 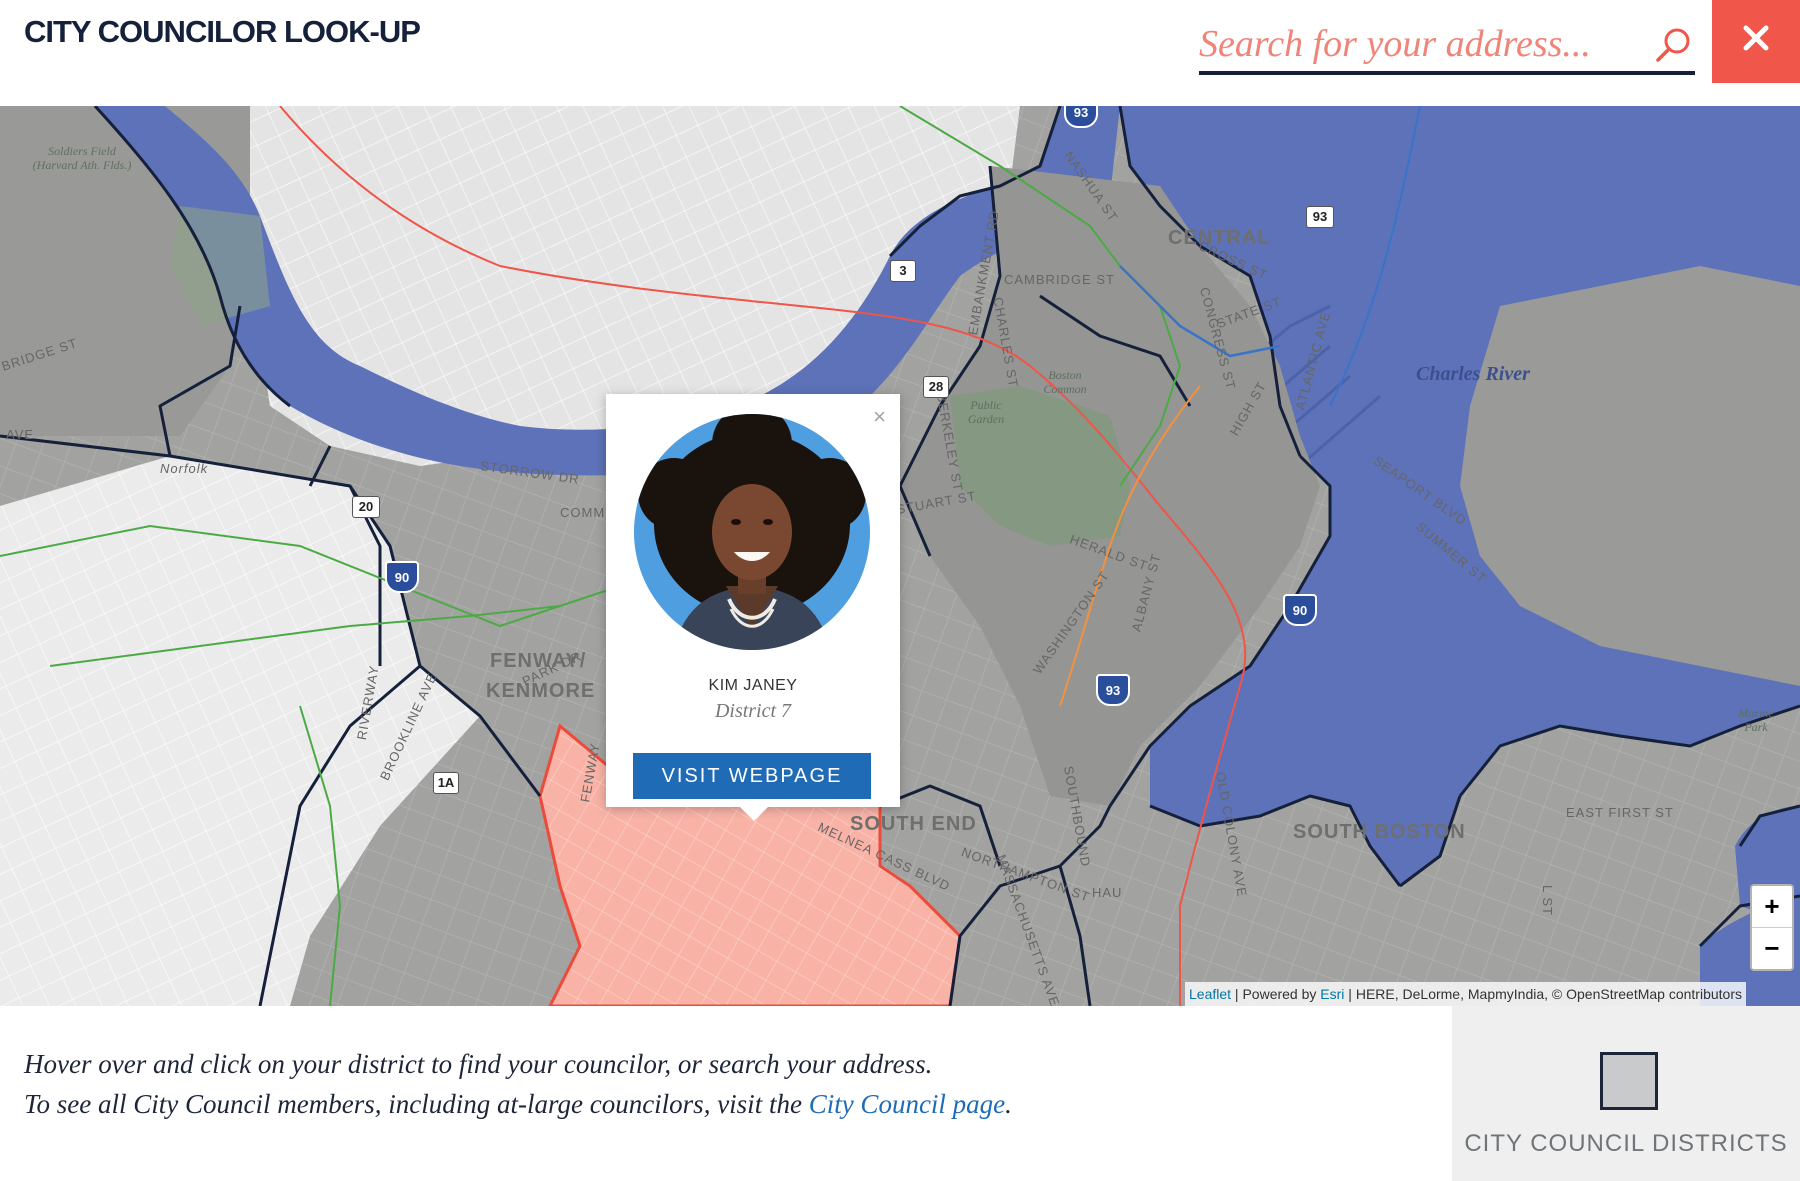 I want to click on zoom-control: + −, so click(x=1772, y=927).